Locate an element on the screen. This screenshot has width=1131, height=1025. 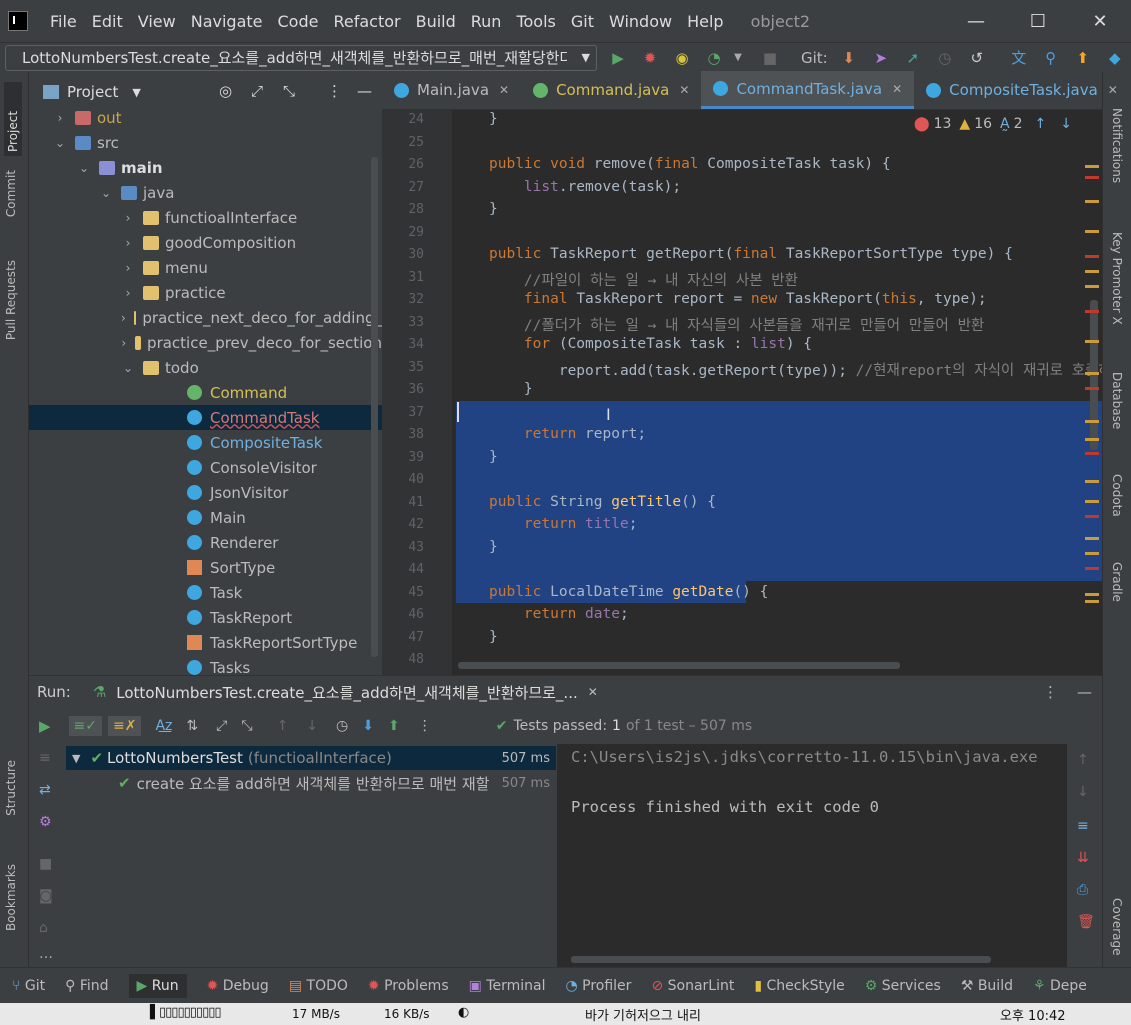
scroll-to-end-icon: ⇊ is located at coordinates (1083, 858).